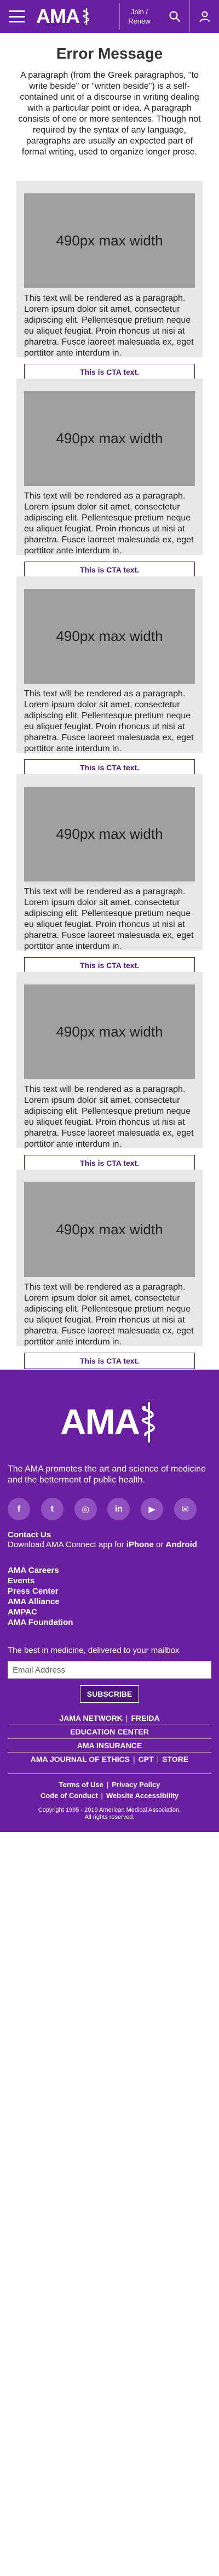  Describe the element at coordinates (109, 1817) in the screenshot. I see `copyright-line: All rights reserved.` at that location.